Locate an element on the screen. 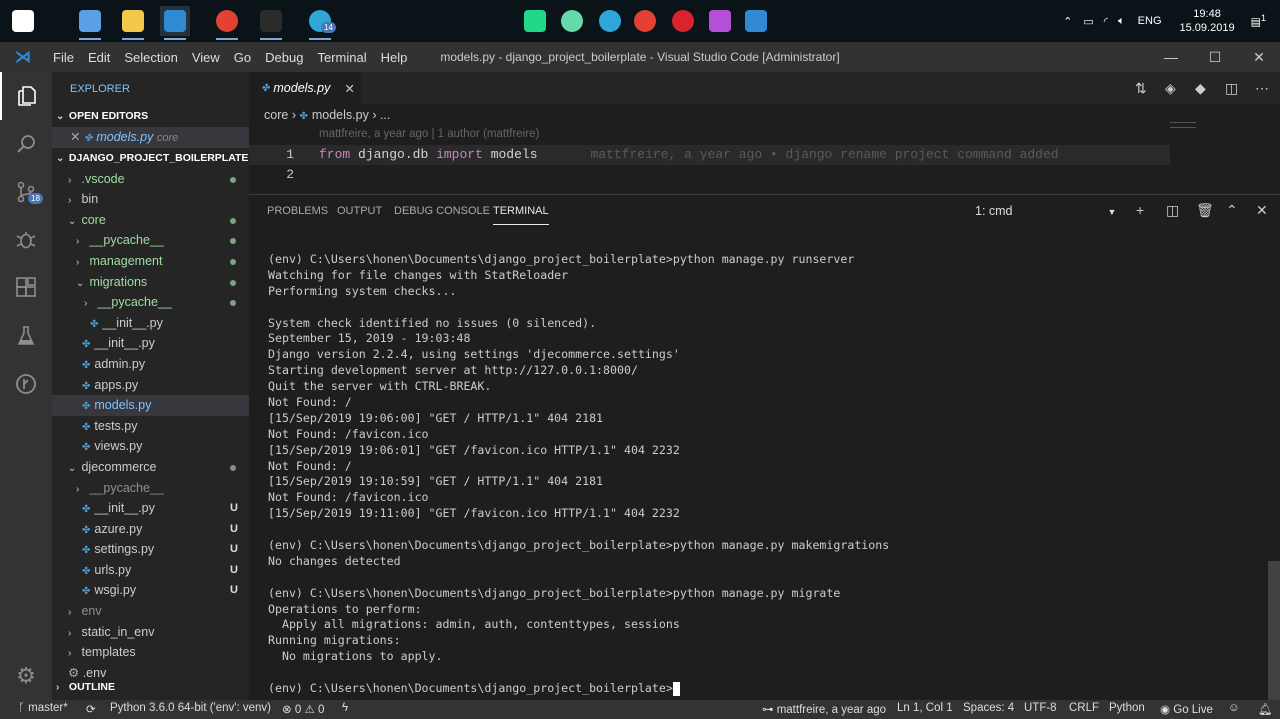 This screenshot has height=719, width=1280. indentation: Spaces: 4 is located at coordinates (988, 708).